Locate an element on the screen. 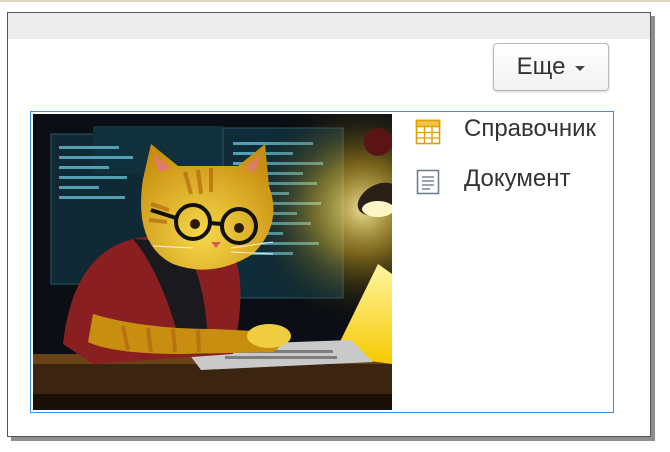 Image resolution: width=670 pixels, height=452 pixels. document-icon is located at coordinates (428, 182).